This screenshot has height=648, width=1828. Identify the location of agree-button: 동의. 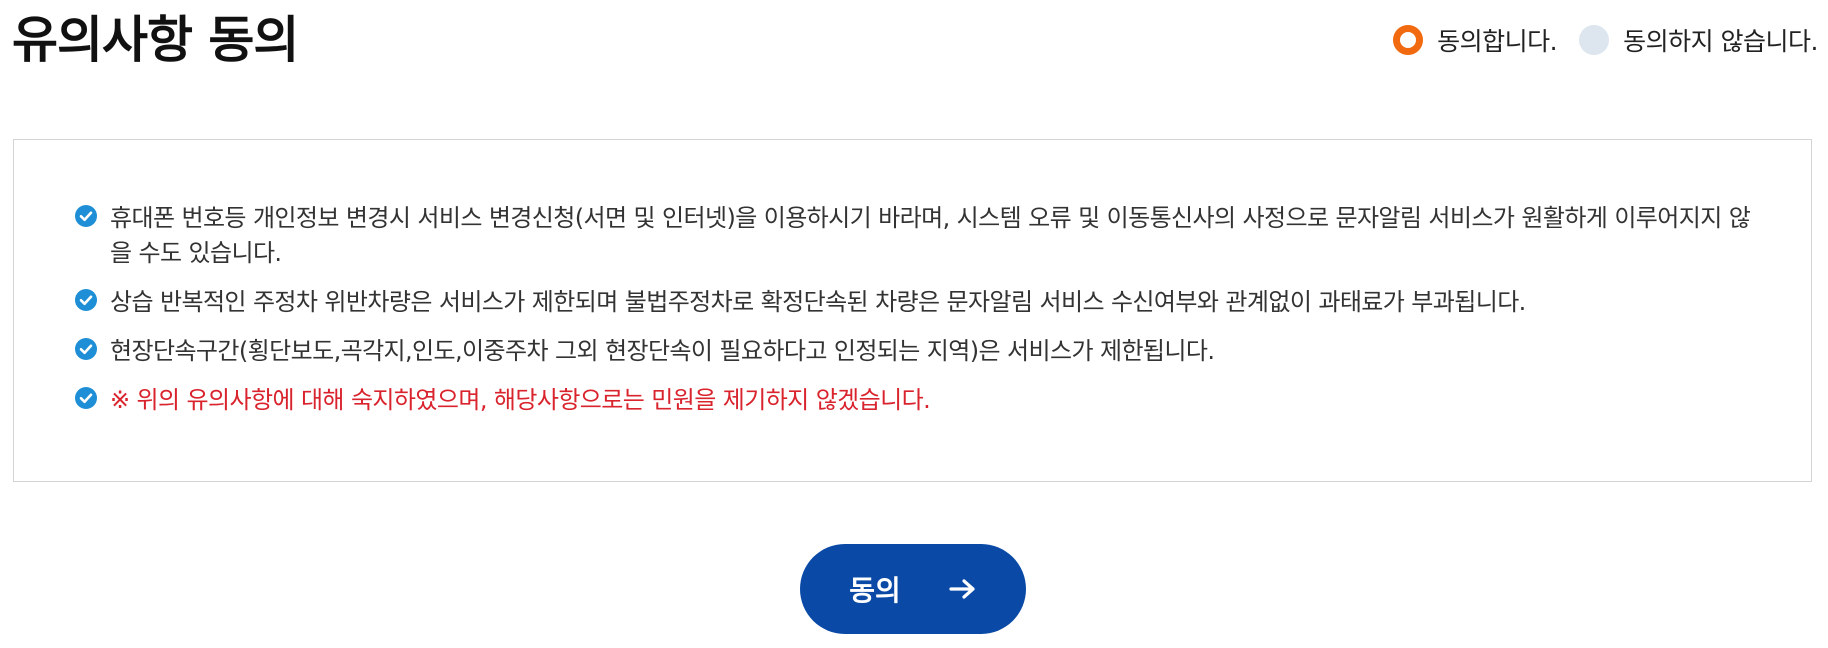
(913, 589).